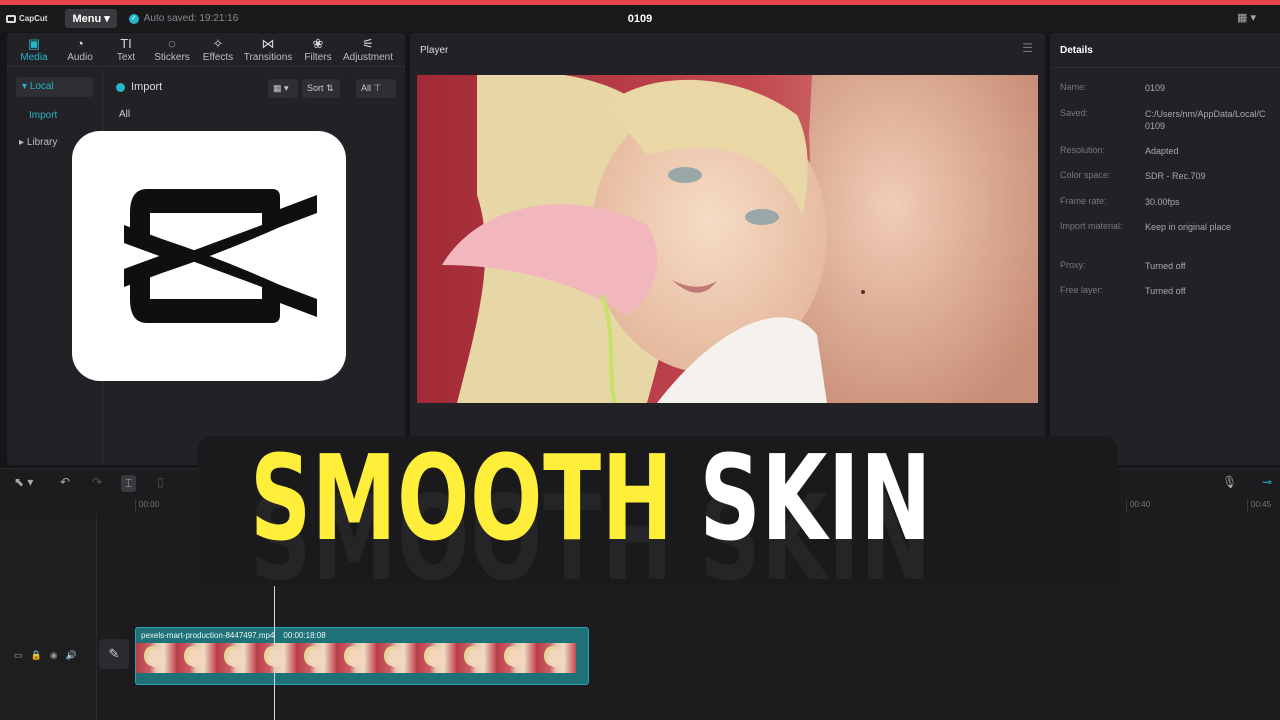 This screenshot has height=720, width=1280. What do you see at coordinates (125, 114) in the screenshot?
I see `media-all-label: All` at bounding box center [125, 114].